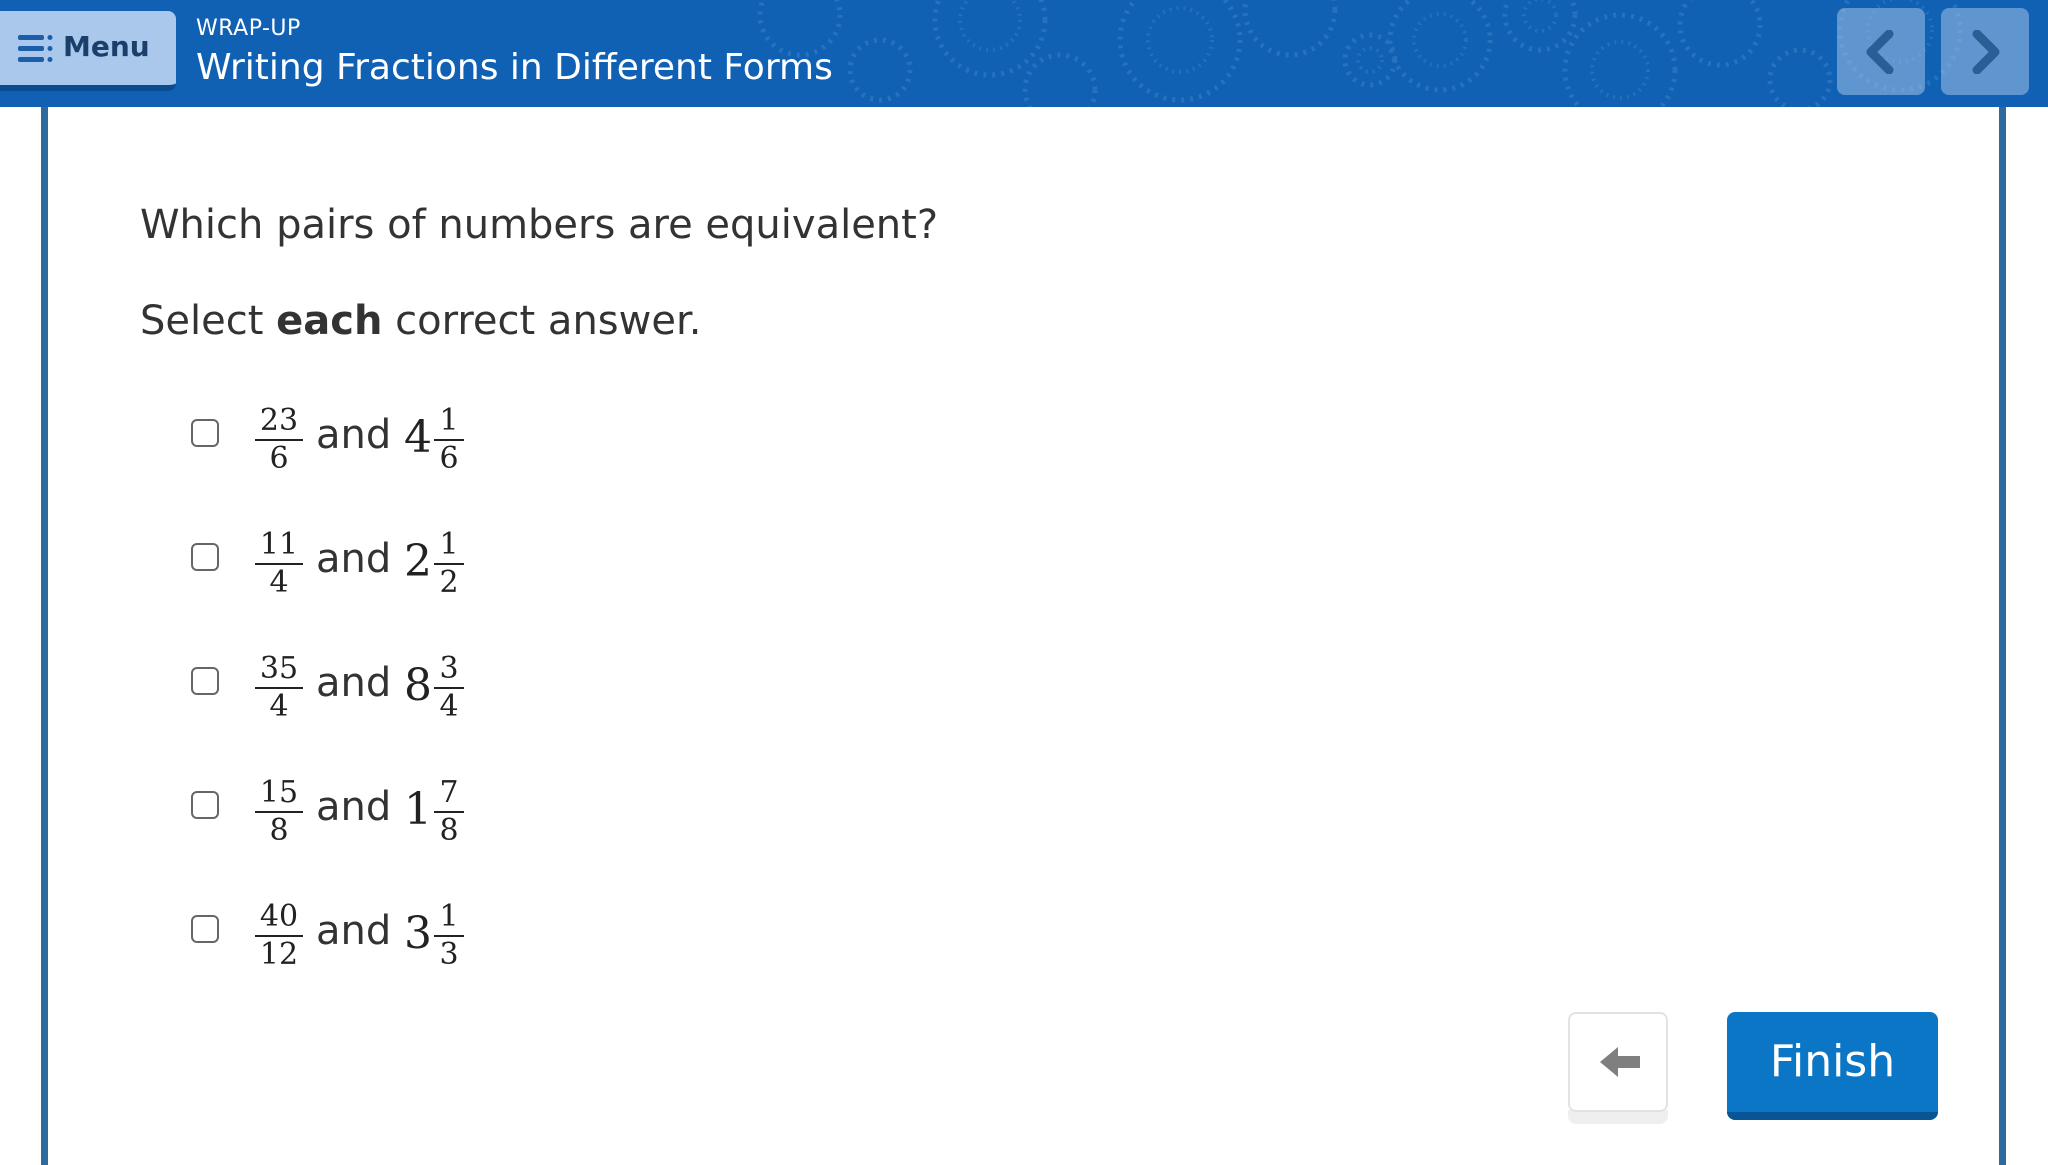 The width and height of the screenshot is (2048, 1165). I want to click on mixed-whole-number: 4, so click(418, 437).